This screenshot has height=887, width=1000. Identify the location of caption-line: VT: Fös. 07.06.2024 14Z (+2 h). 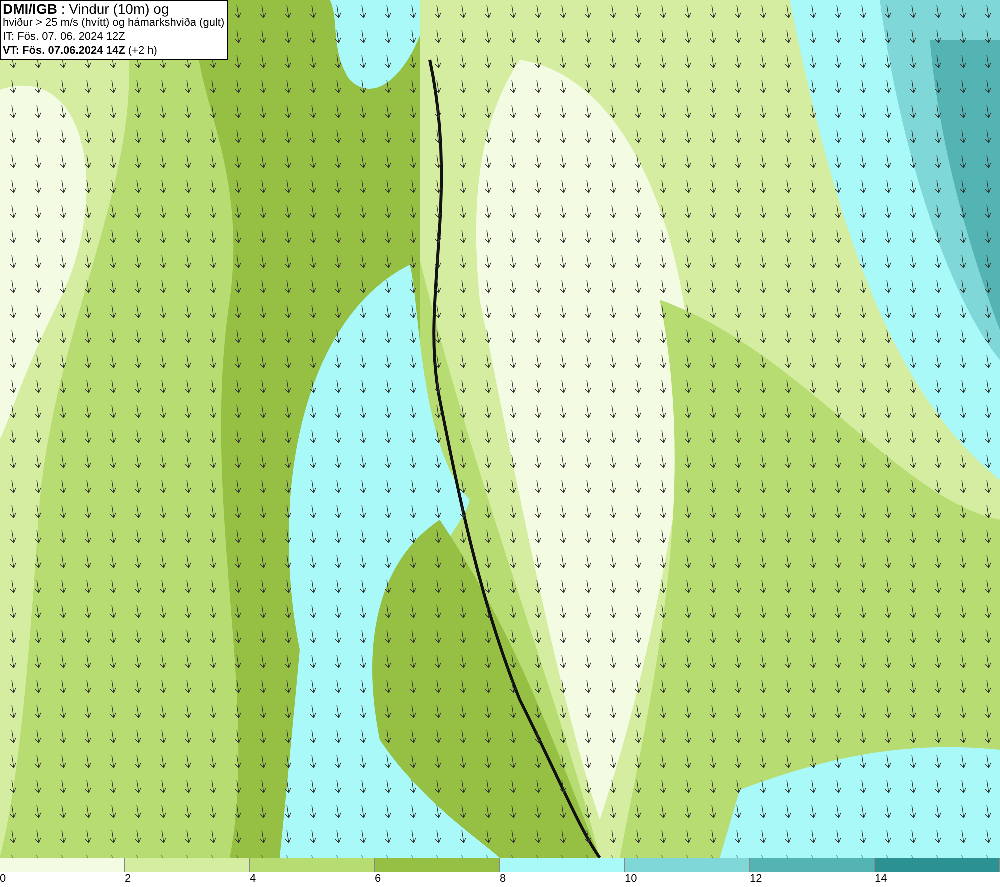
(80, 51).